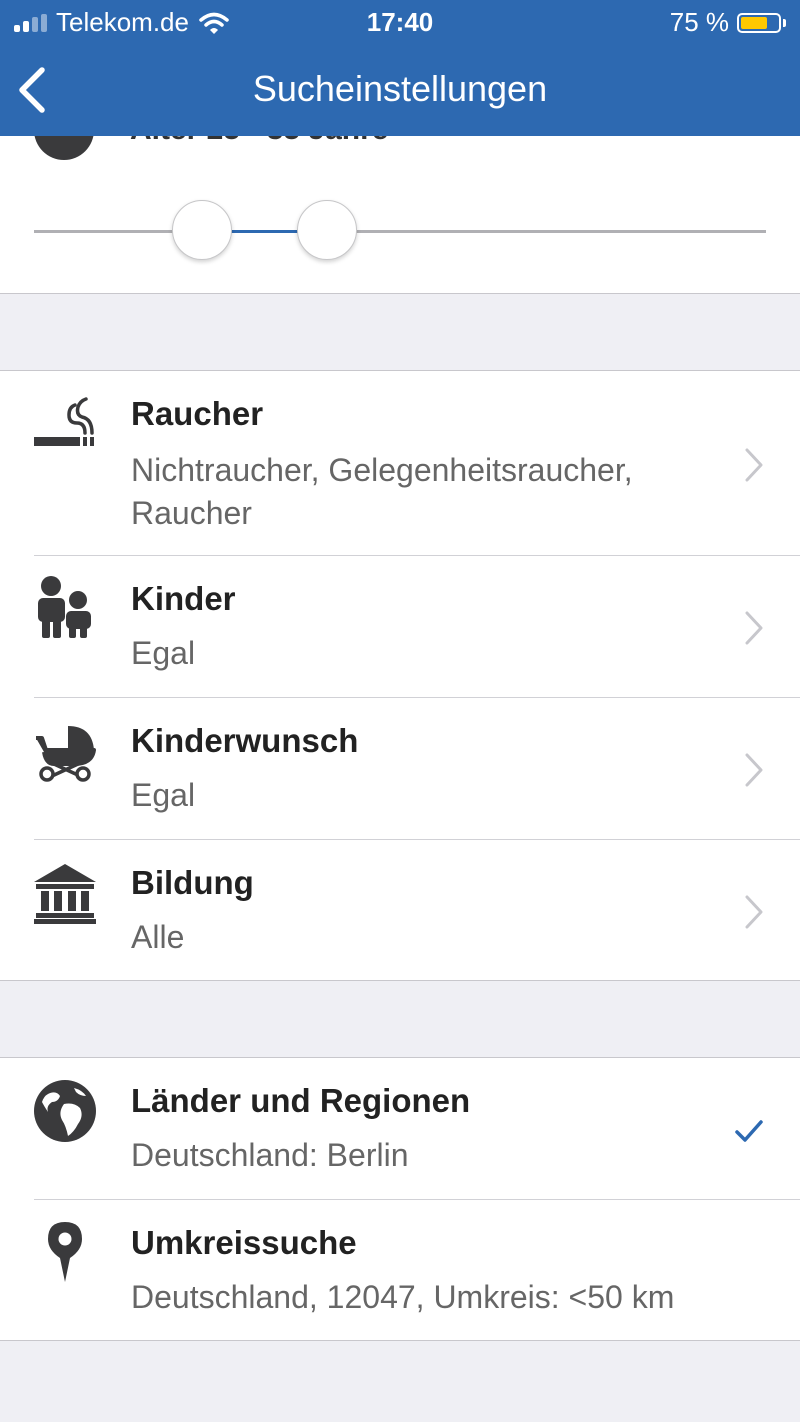  I want to click on child-wish-label: Kinderwunsch, so click(245, 740).